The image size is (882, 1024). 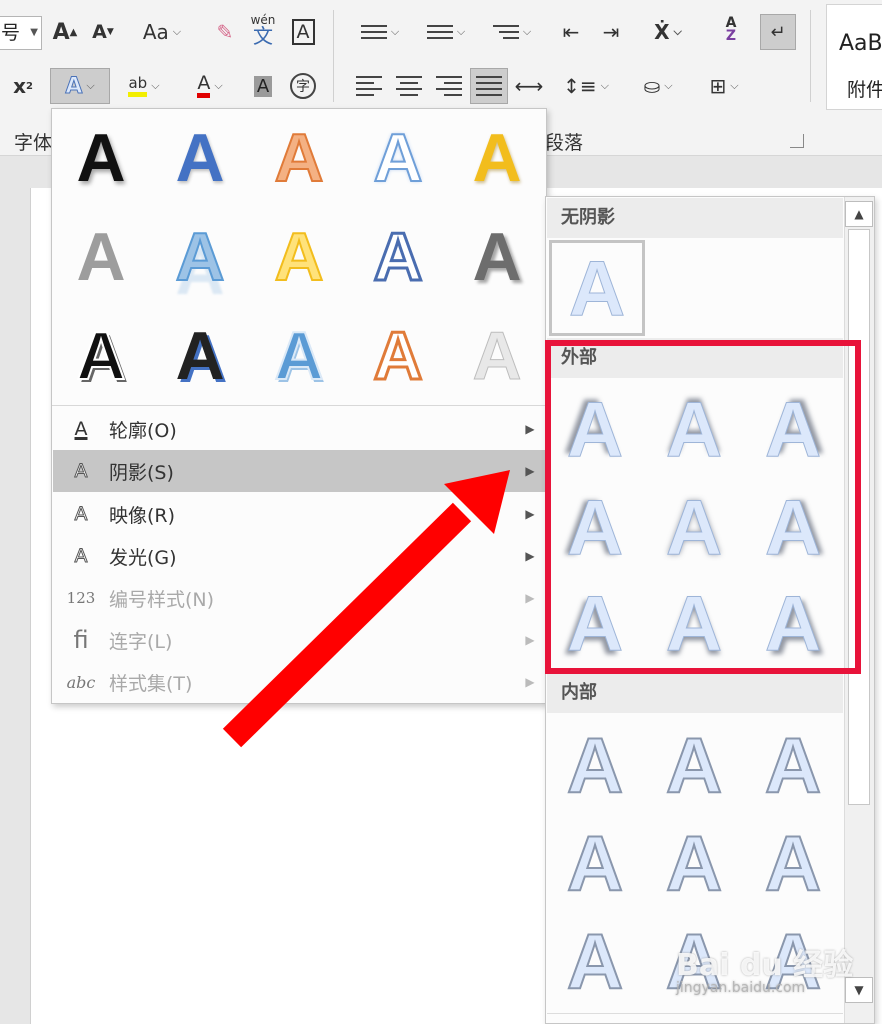 I want to click on chinese-layout-button: Ẋ ⌵, so click(x=668, y=32).